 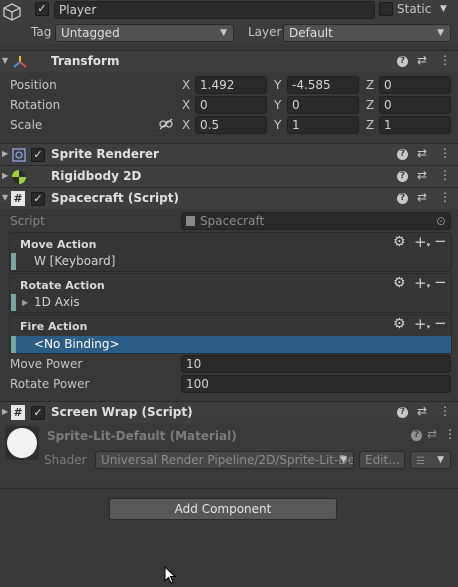 I want to click on static-label: Static, so click(x=414, y=9).